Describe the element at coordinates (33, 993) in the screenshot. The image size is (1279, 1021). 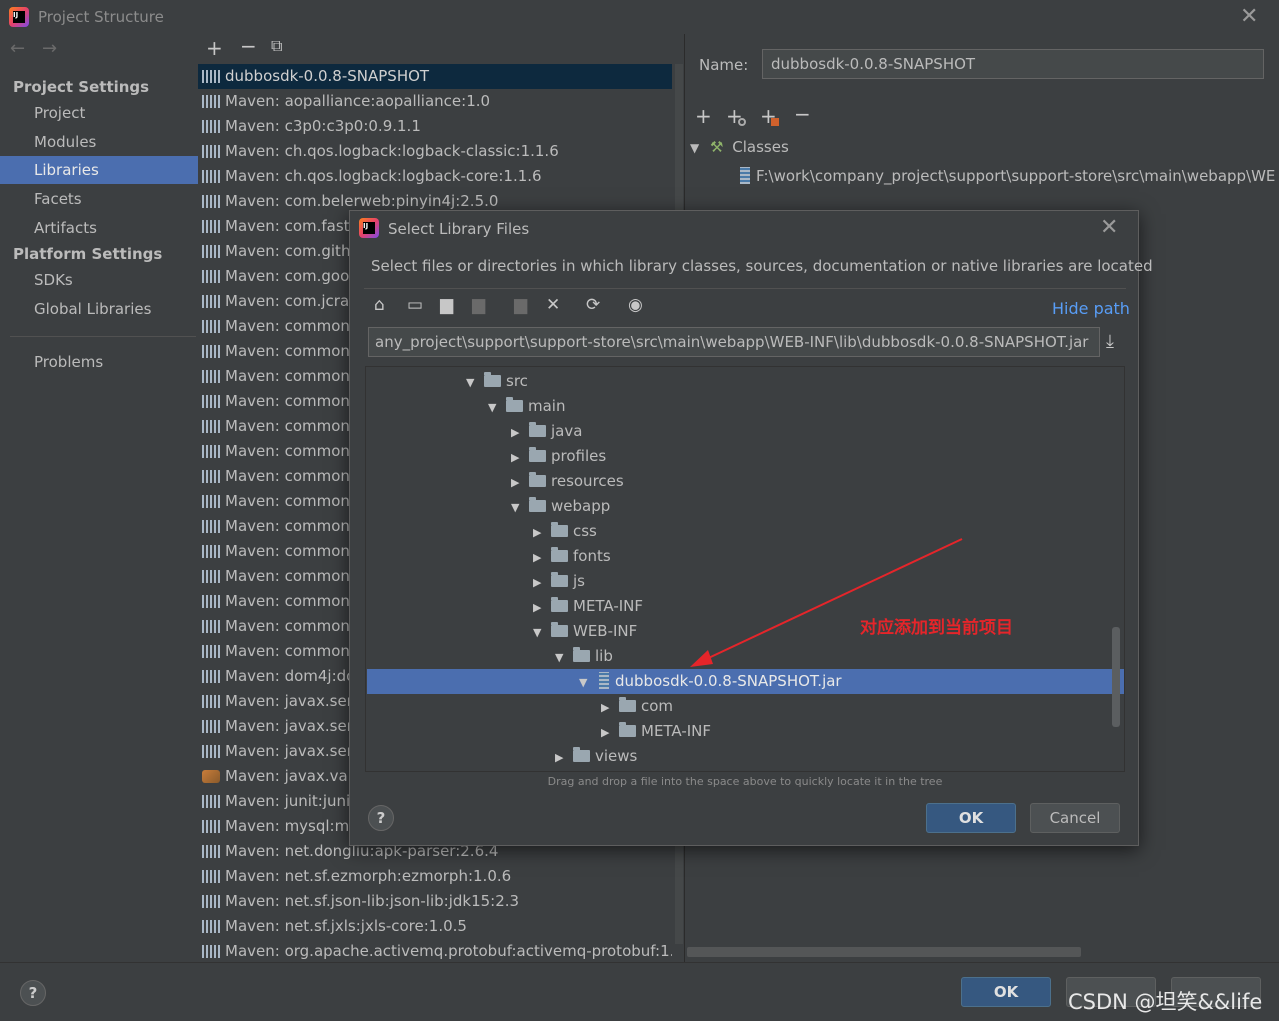
I see `help-icon: ?` at that location.